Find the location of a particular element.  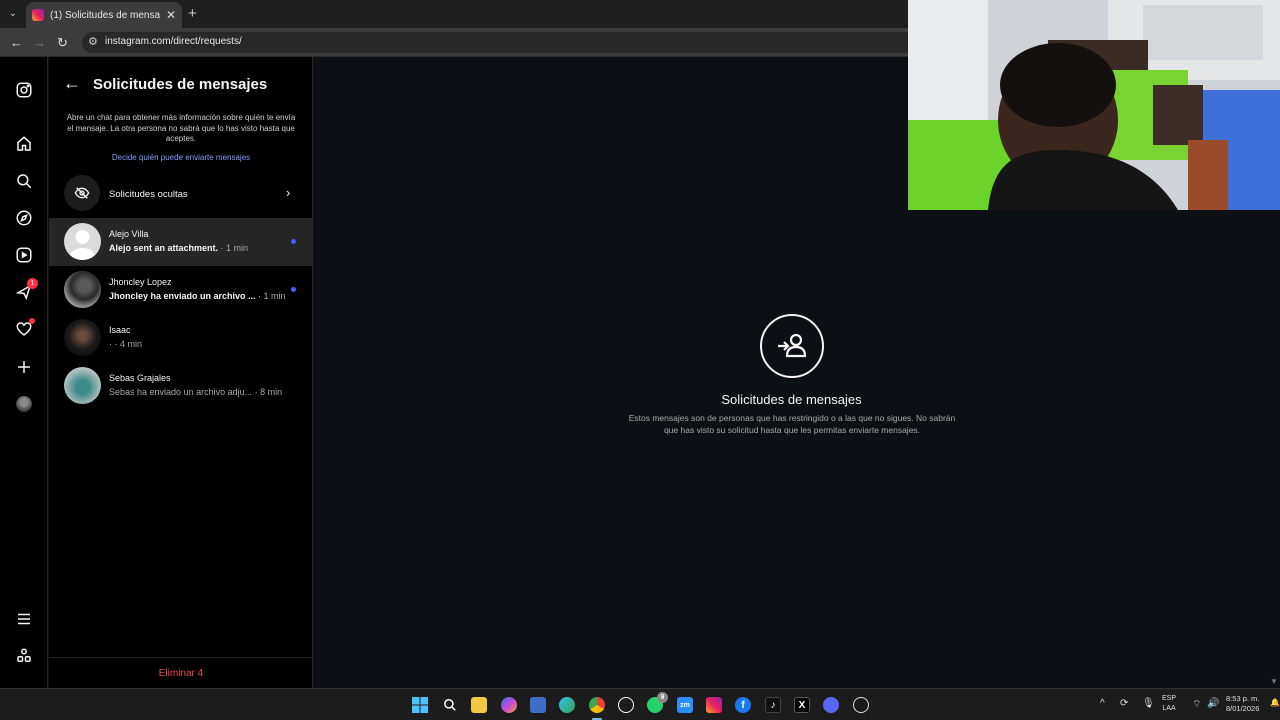

instagram-app-icon is located at coordinates (714, 705).